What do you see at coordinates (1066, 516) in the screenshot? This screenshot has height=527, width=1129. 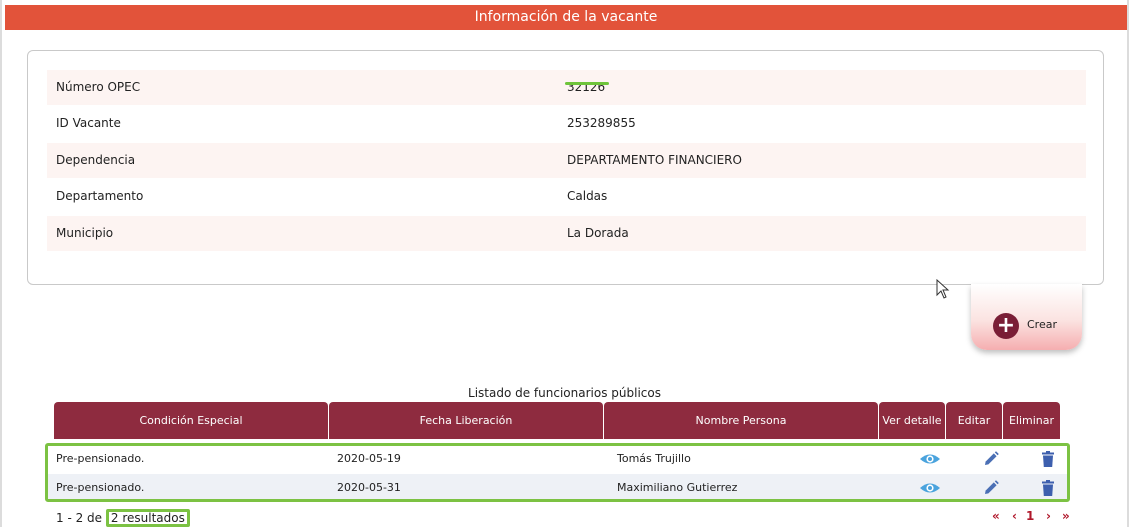 I see `last-page-icon: »` at bounding box center [1066, 516].